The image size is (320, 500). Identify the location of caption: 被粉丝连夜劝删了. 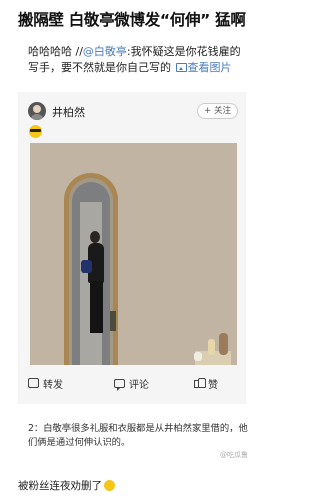
(66, 485).